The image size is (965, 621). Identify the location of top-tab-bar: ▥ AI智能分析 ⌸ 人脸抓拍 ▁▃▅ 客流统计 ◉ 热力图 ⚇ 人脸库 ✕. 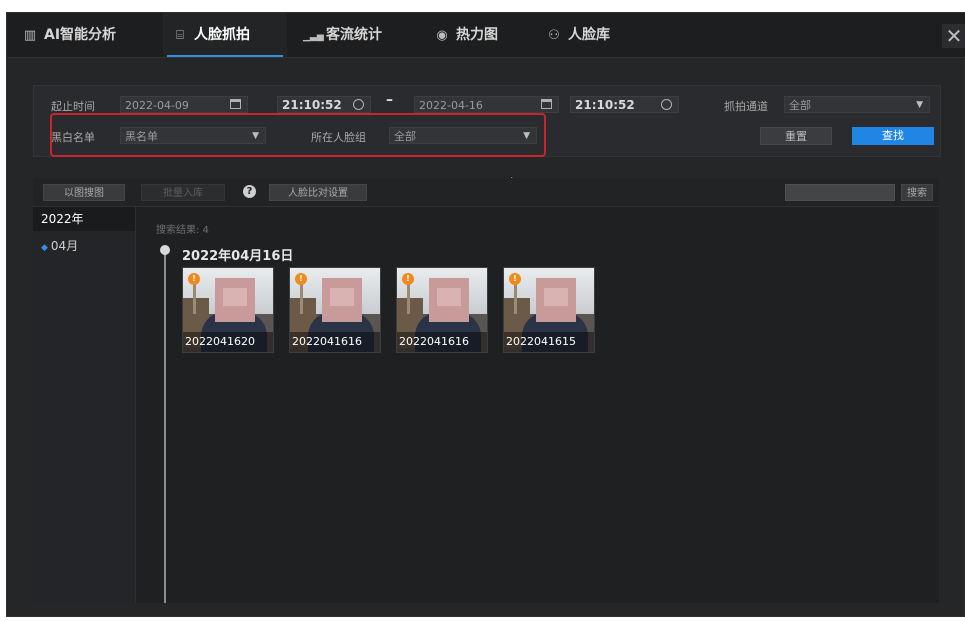
(486, 35).